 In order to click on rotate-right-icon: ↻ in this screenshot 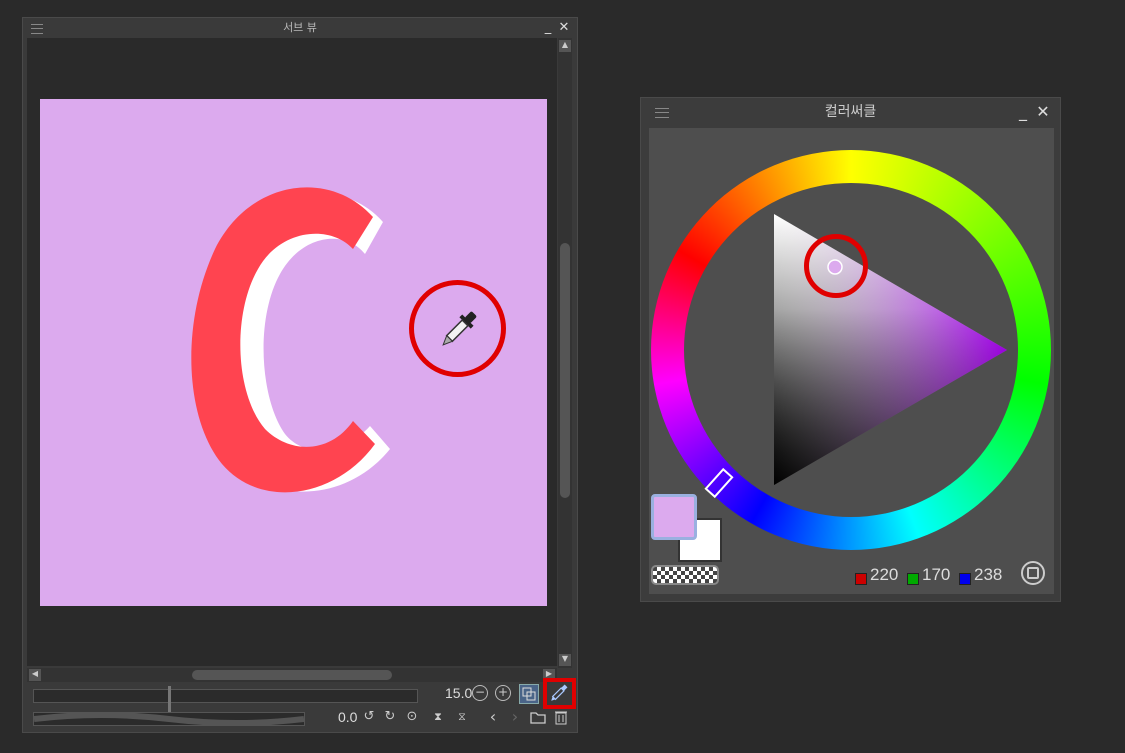, I will do `click(390, 717)`.